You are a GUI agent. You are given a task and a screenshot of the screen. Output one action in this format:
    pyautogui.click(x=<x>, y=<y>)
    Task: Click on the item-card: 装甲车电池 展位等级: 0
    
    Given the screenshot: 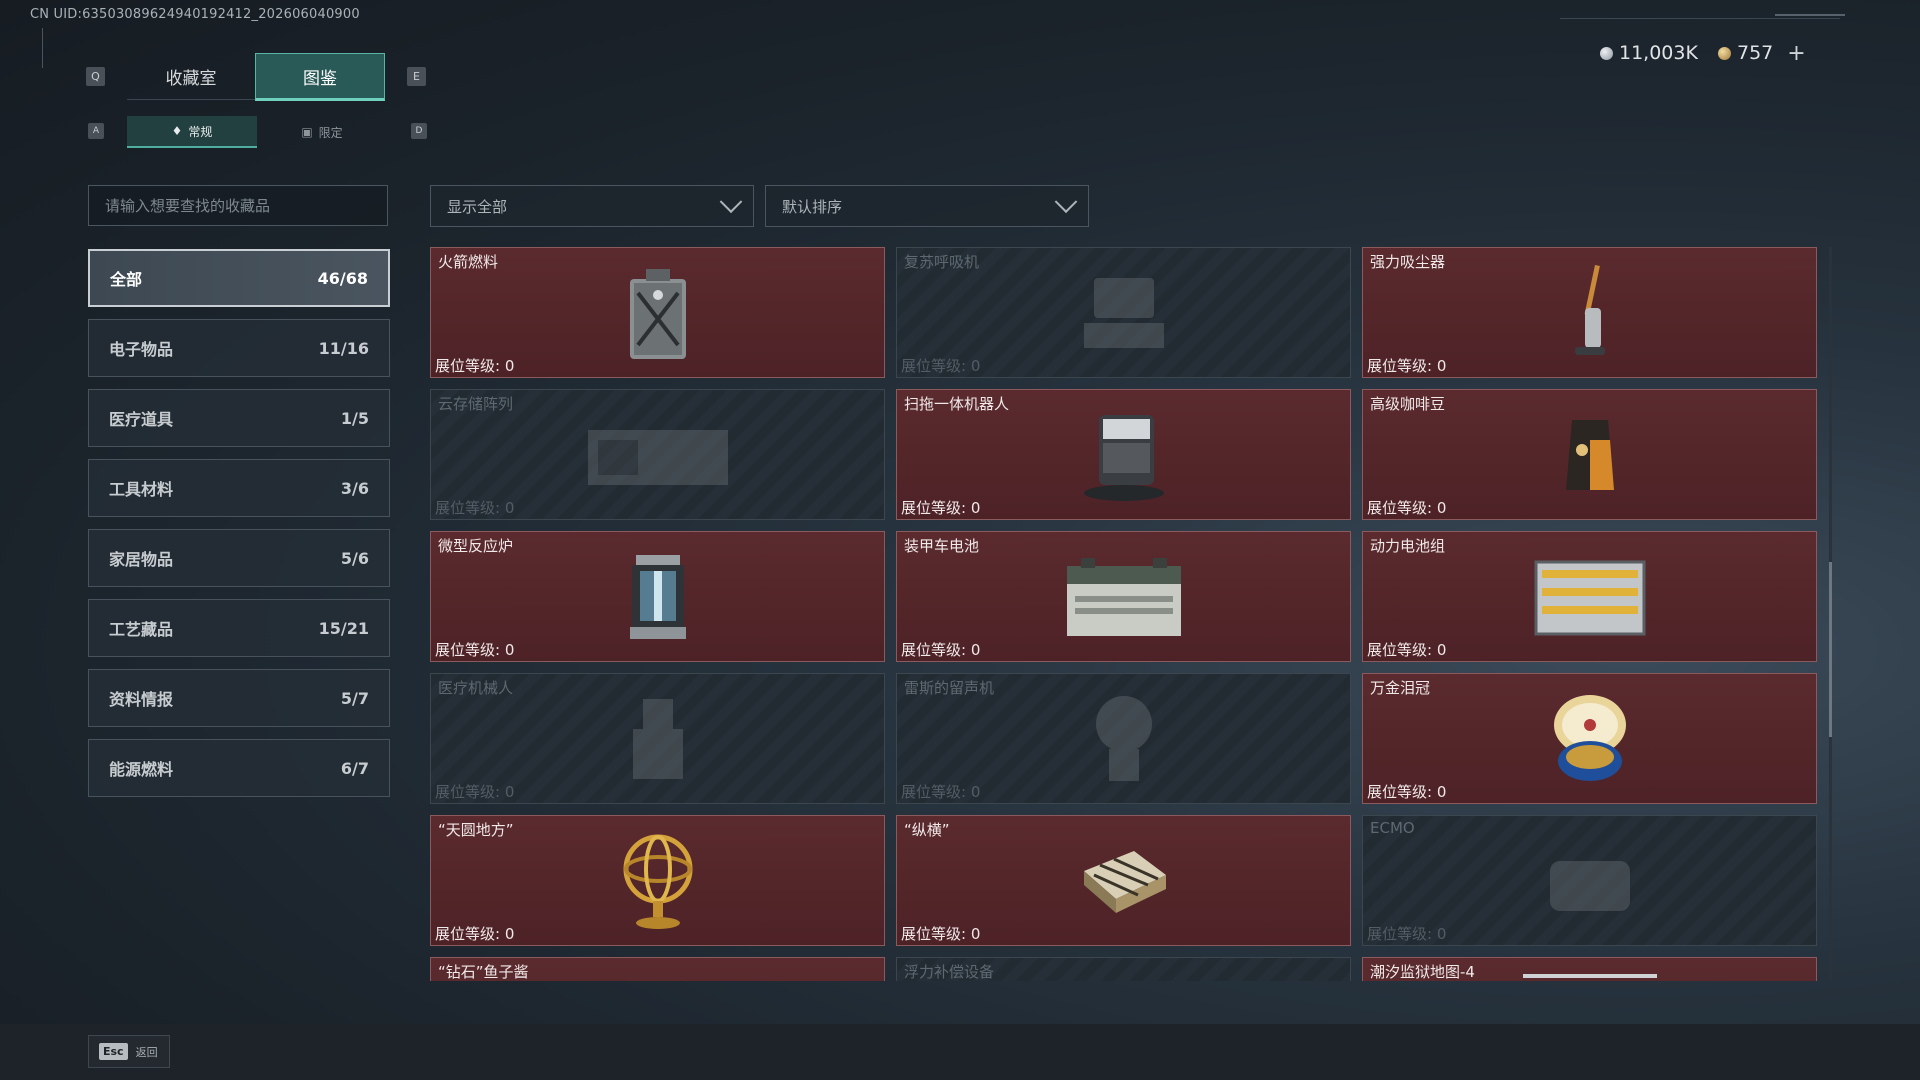 What is the action you would take?
    pyautogui.click(x=1123, y=596)
    